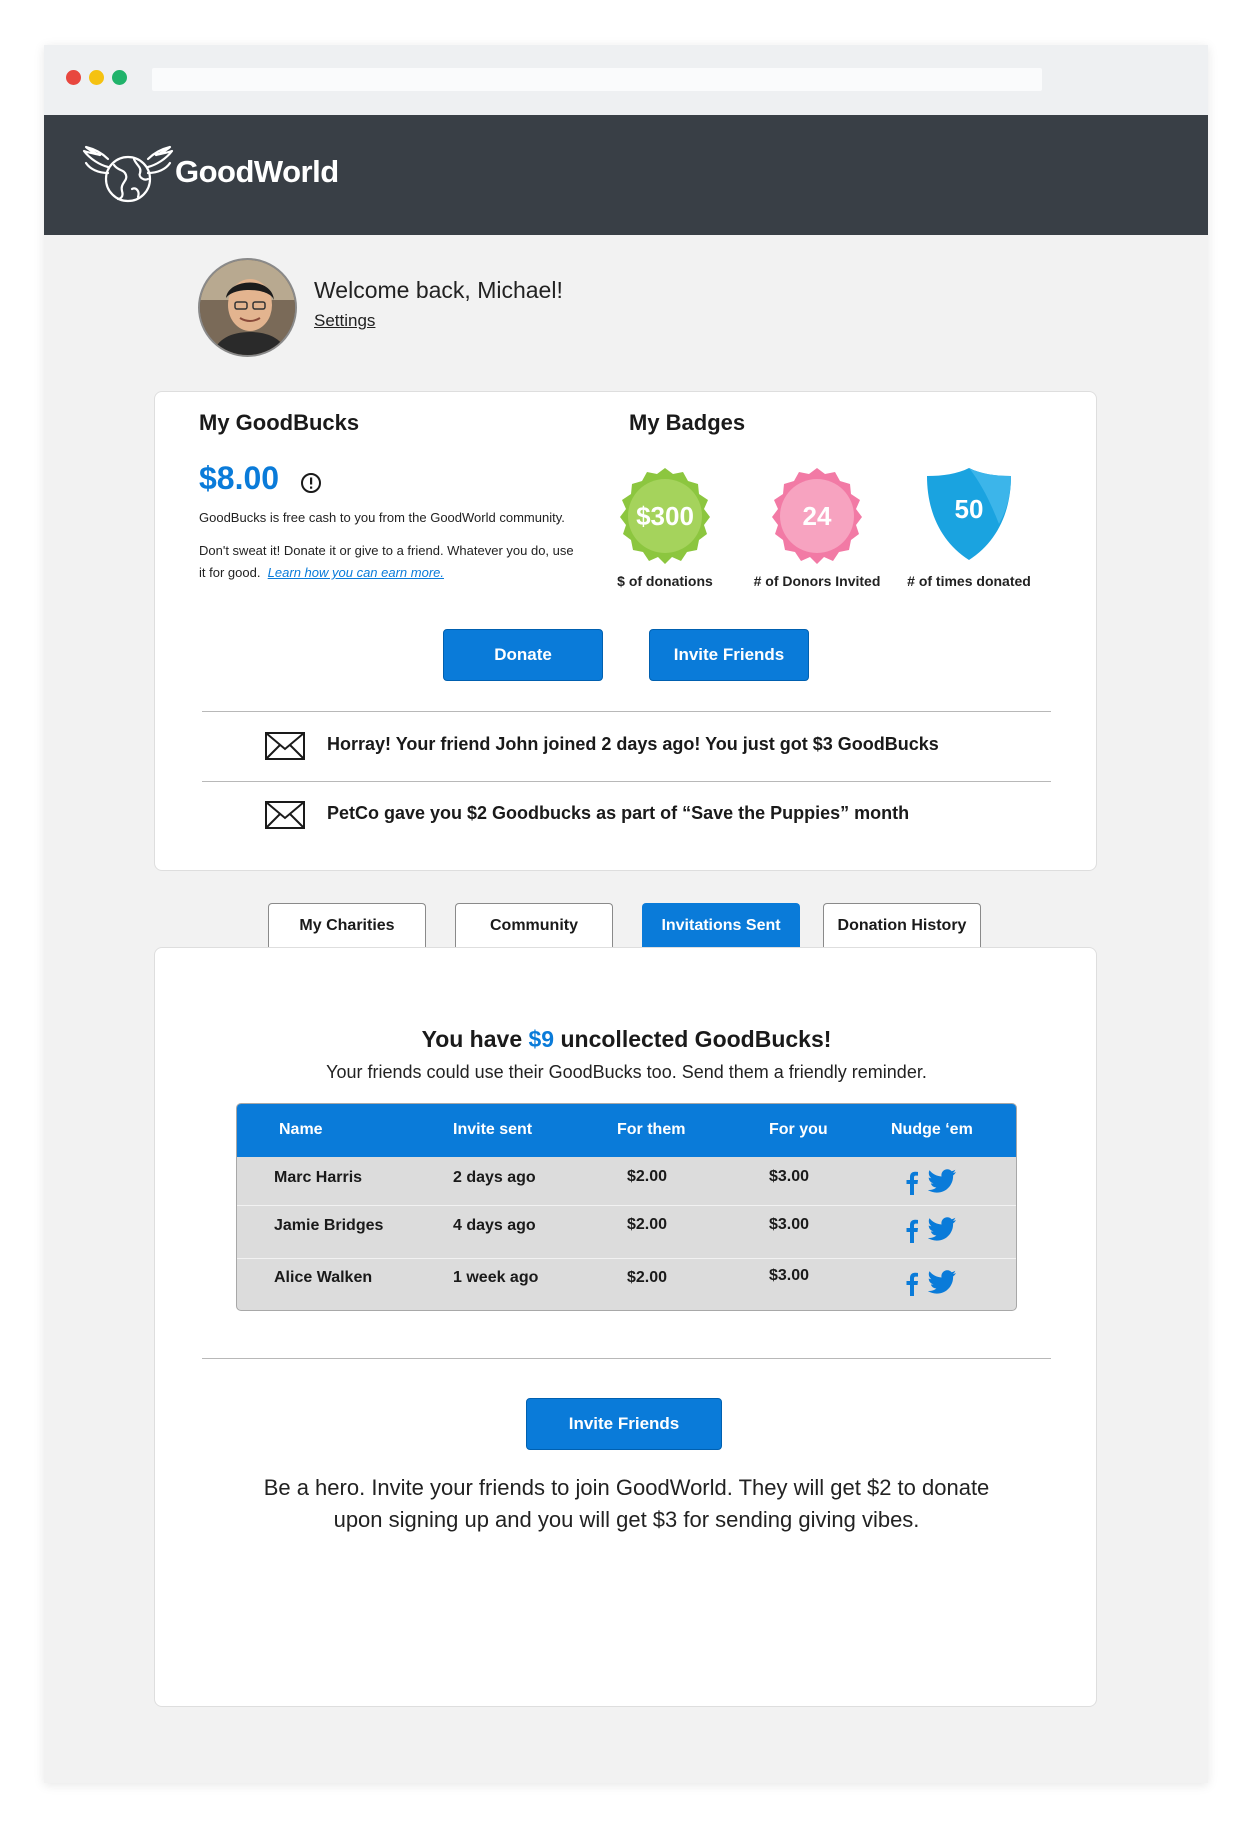 The width and height of the screenshot is (1250, 1836). What do you see at coordinates (687, 422) in the screenshot?
I see `badges-title: My Badges` at bounding box center [687, 422].